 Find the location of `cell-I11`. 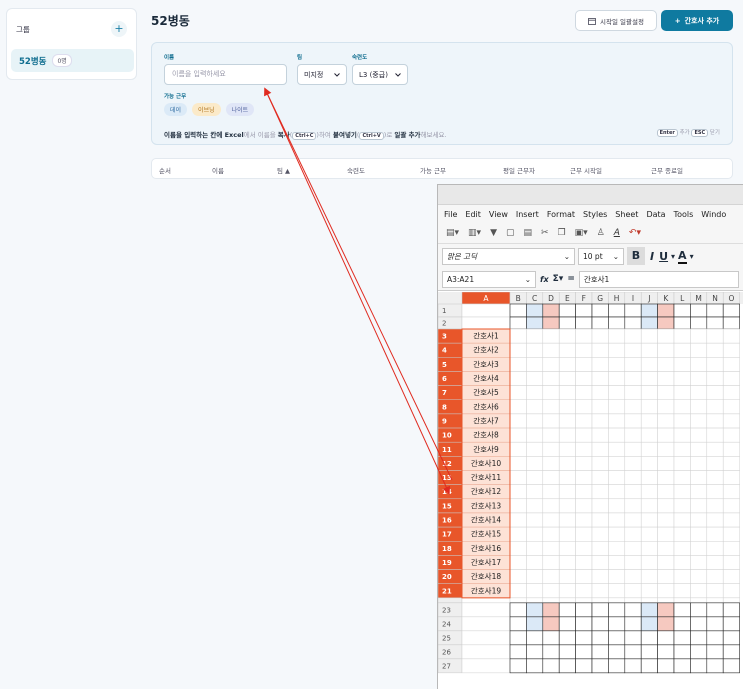

cell-I11 is located at coordinates (633, 449).